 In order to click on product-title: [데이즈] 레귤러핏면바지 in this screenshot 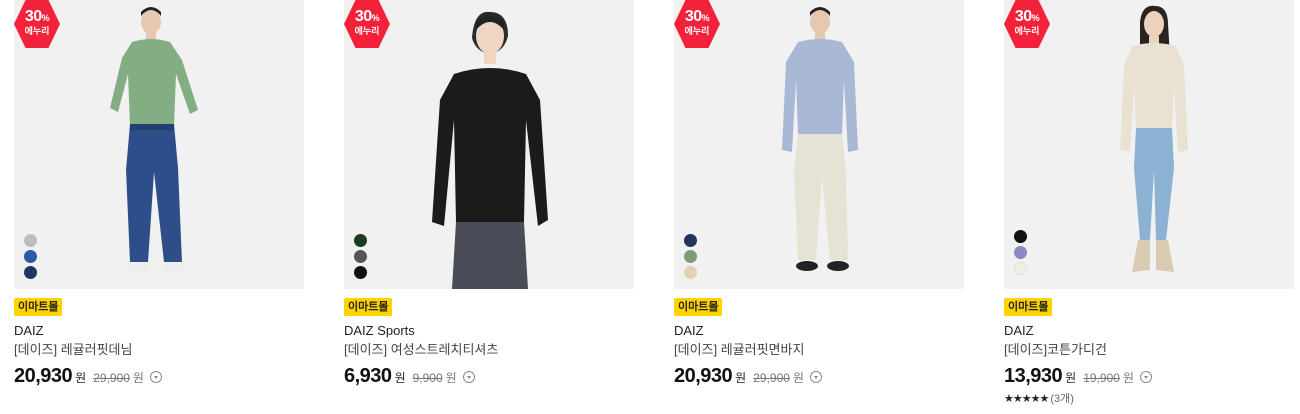, I will do `click(819, 350)`.